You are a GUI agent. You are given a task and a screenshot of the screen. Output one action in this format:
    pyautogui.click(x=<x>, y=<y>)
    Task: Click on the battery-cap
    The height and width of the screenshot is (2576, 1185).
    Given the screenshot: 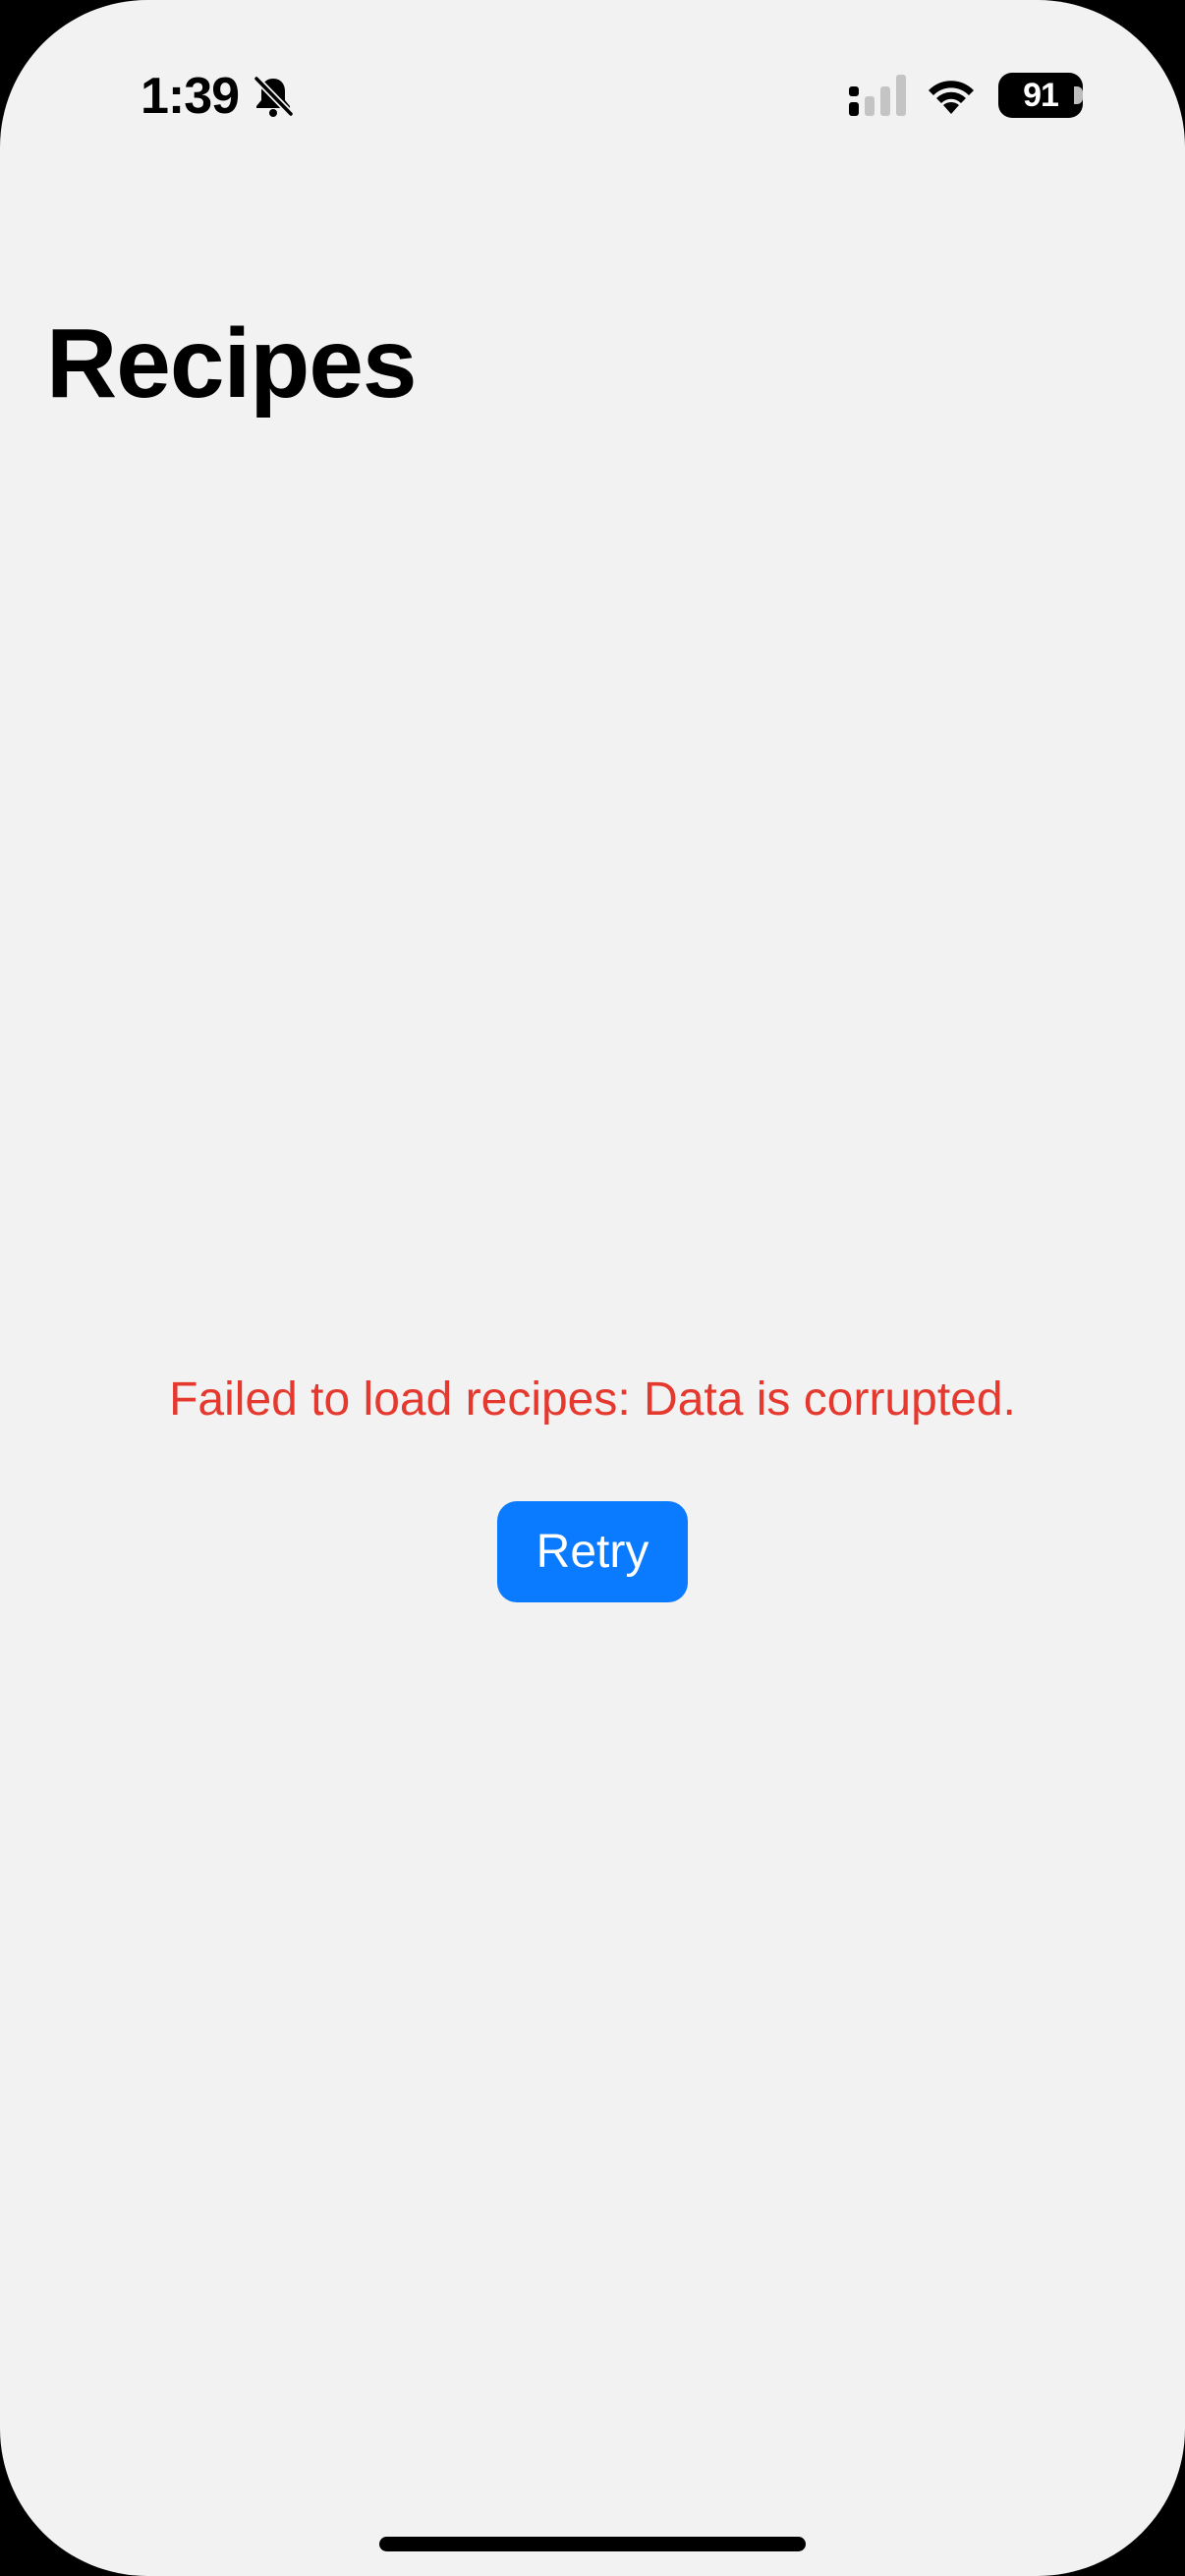 What is the action you would take?
    pyautogui.click(x=1079, y=95)
    